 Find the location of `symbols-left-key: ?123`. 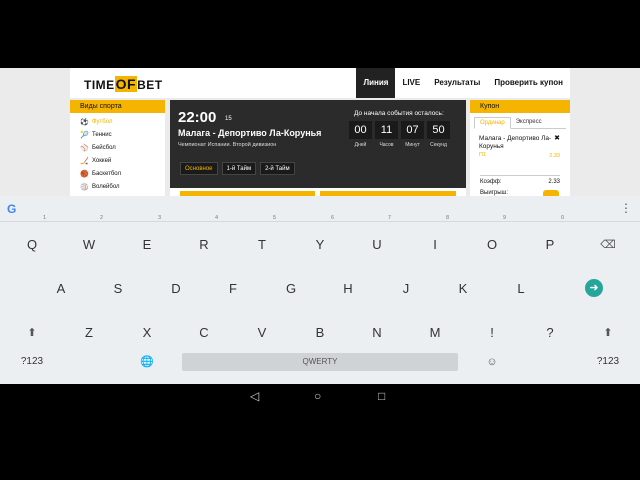

symbols-left-key: ?123 is located at coordinates (32, 362).